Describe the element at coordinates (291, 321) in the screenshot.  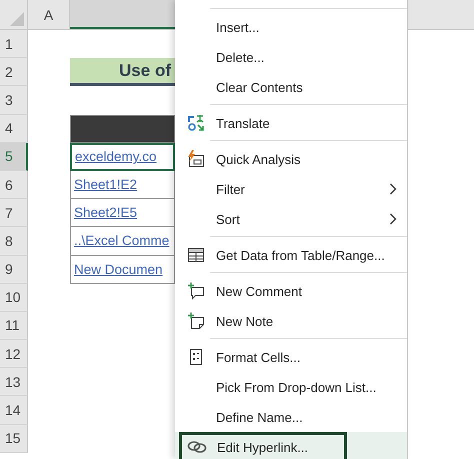
I see `menu-item: New Note` at that location.